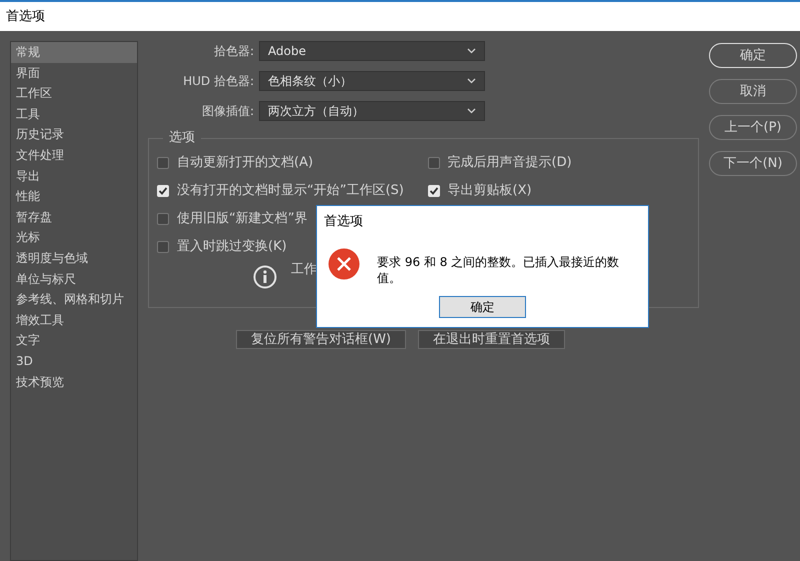 This screenshot has width=800, height=561. Describe the element at coordinates (372, 81) in the screenshot. I see `dropdown: 色相条纹（小）` at that location.